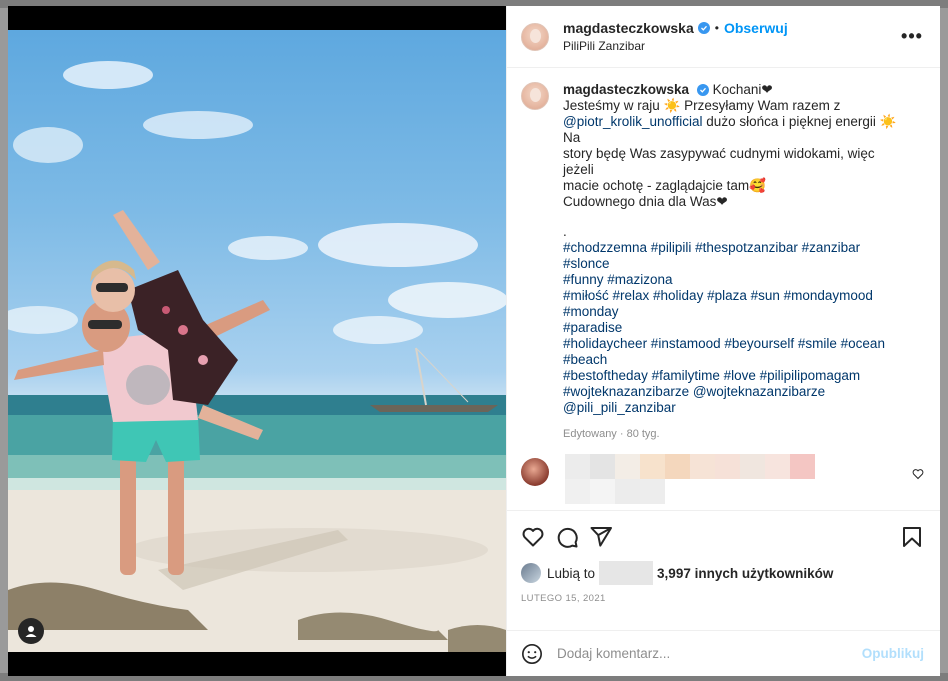 The width and height of the screenshot is (948, 681). Describe the element at coordinates (628, 28) in the screenshot. I see `username-link: magdasteczkowska` at that location.